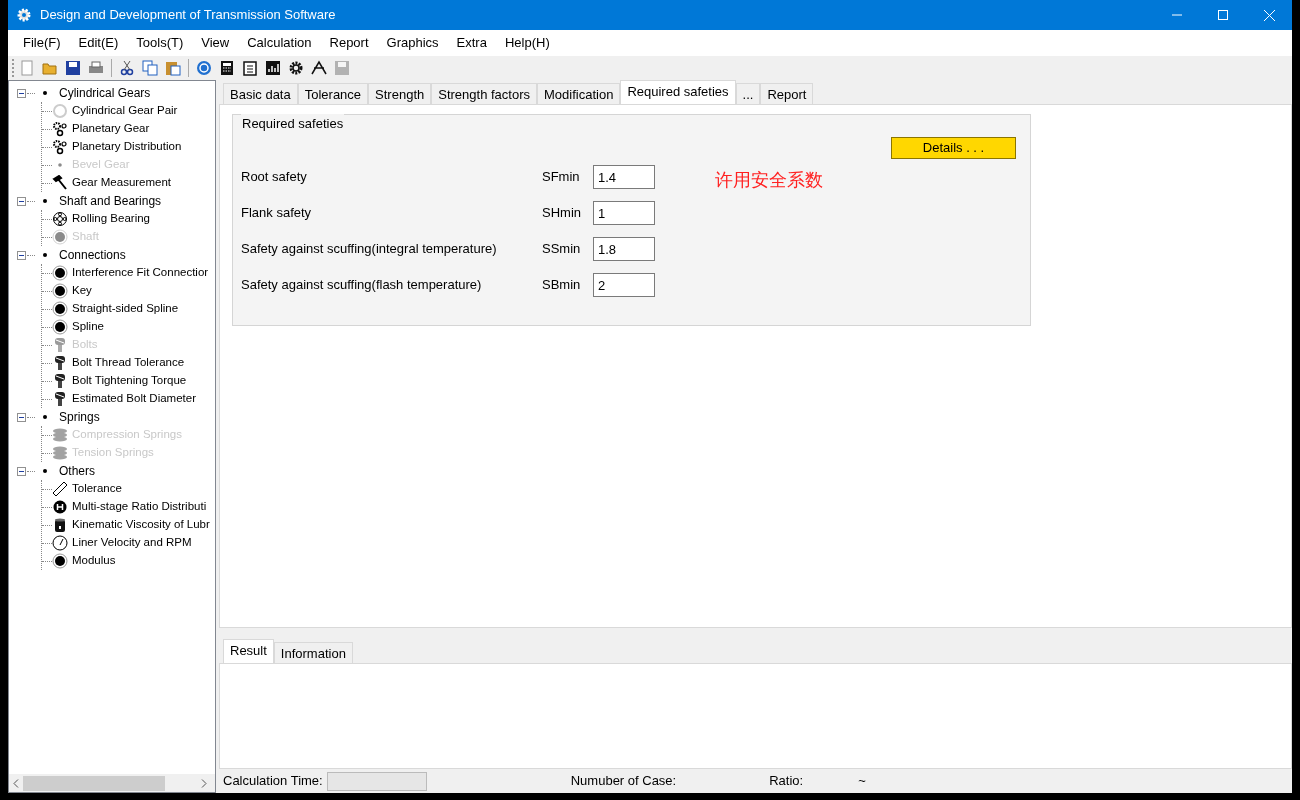 This screenshot has height=800, width=1300. I want to click on close-icon, so click(1269, 15).